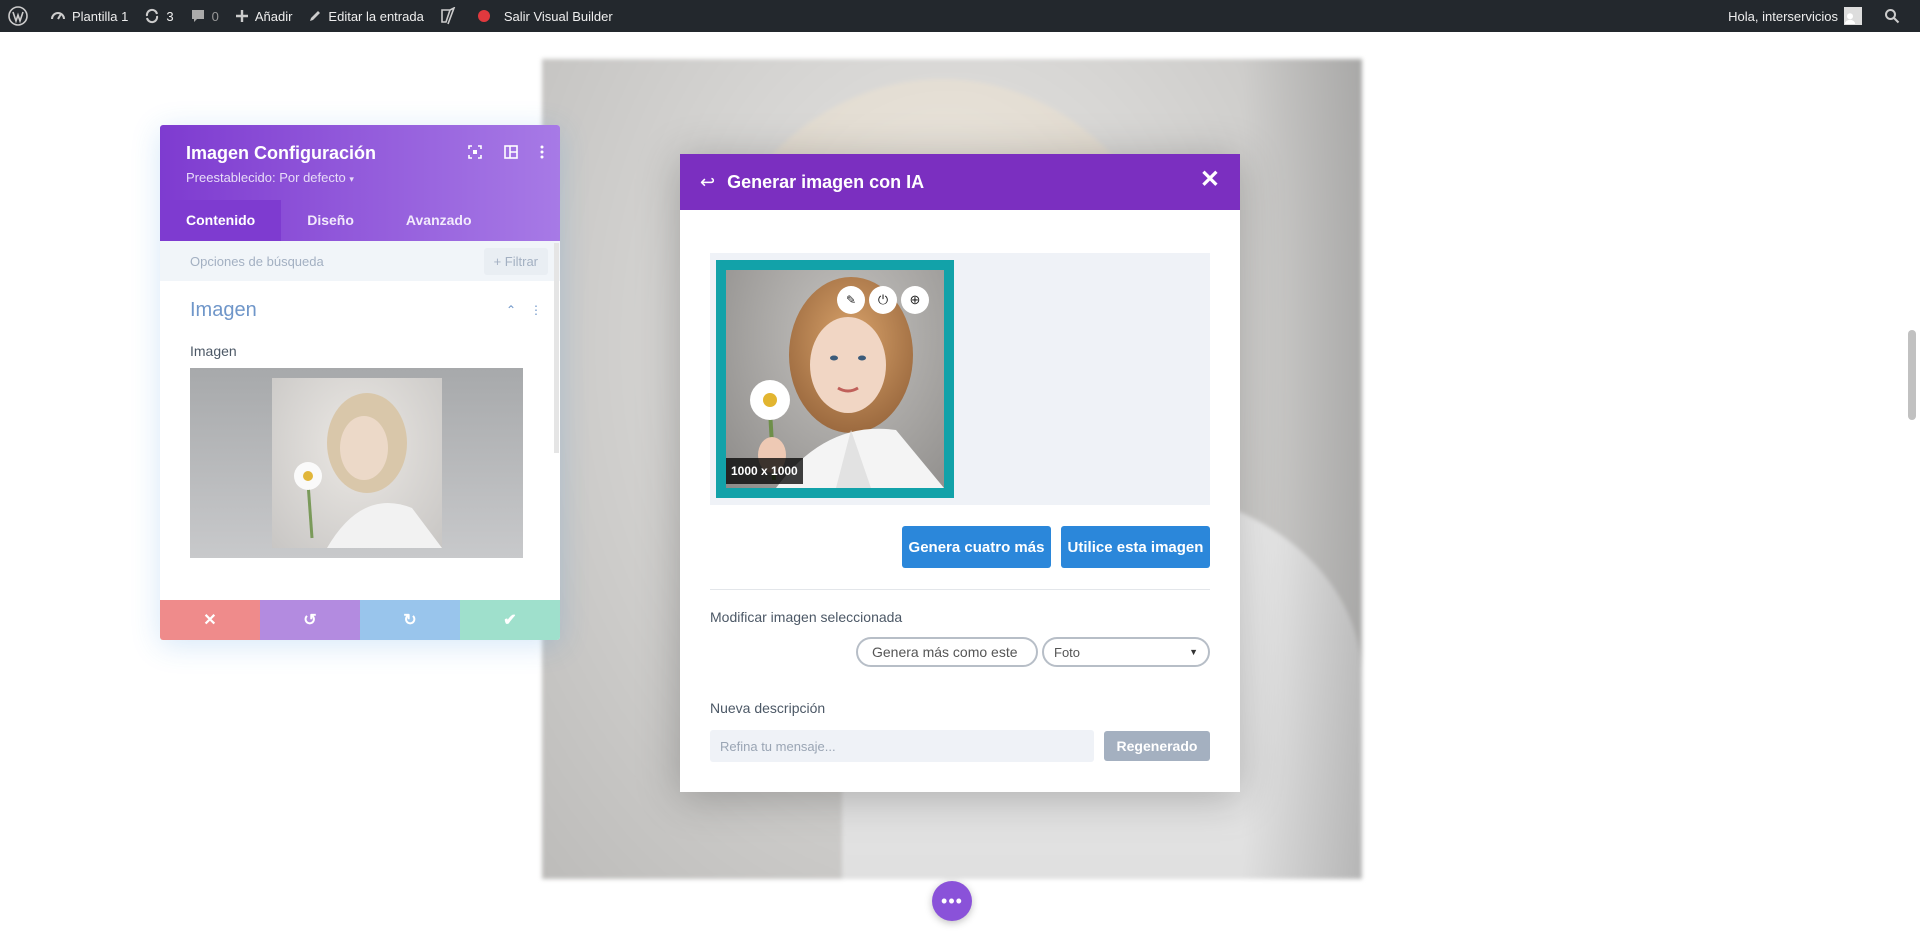  What do you see at coordinates (197, 16) in the screenshot?
I see `comment-icon` at bounding box center [197, 16].